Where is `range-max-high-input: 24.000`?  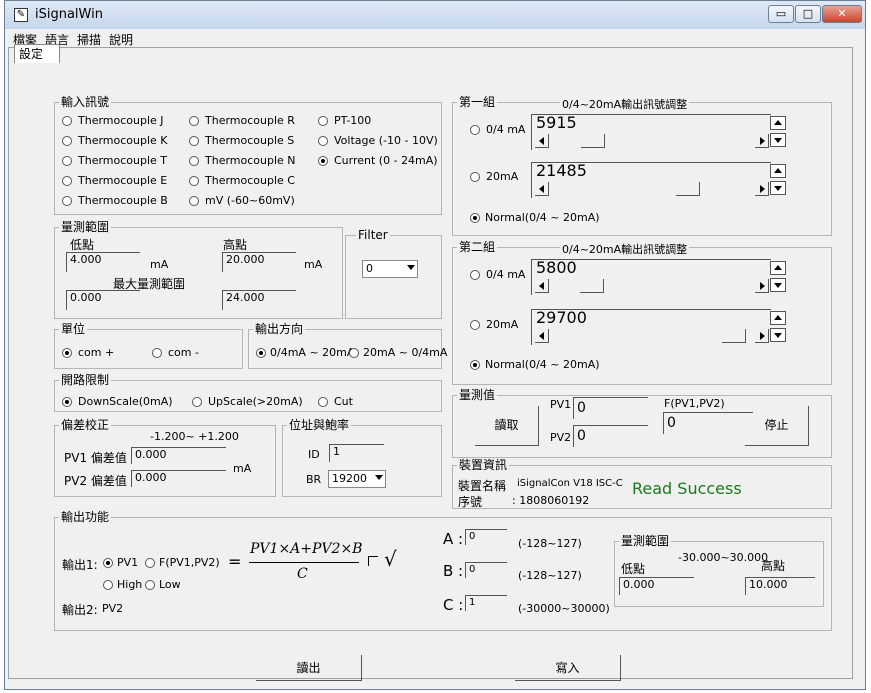
range-max-high-input: 24.000 is located at coordinates (259, 300).